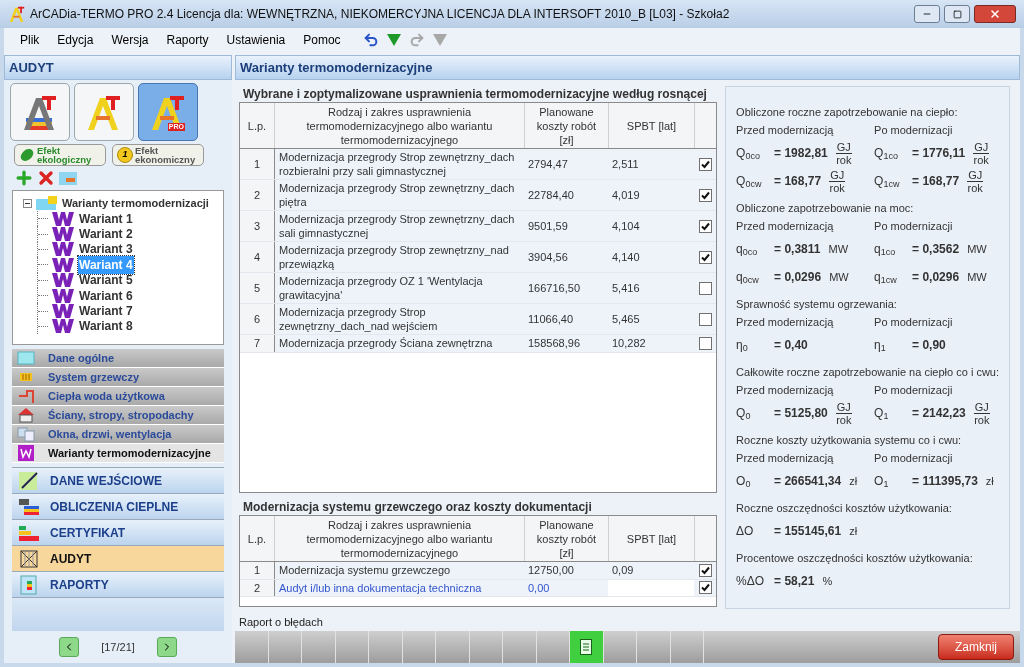  What do you see at coordinates (257, 126) in the screenshot?
I see `column-header: L.p.` at bounding box center [257, 126].